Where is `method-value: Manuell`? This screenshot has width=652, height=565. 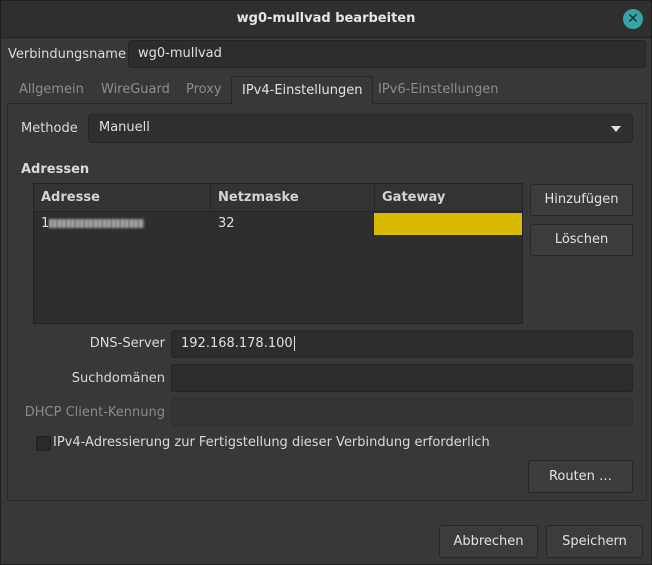
method-value: Manuell is located at coordinates (124, 127).